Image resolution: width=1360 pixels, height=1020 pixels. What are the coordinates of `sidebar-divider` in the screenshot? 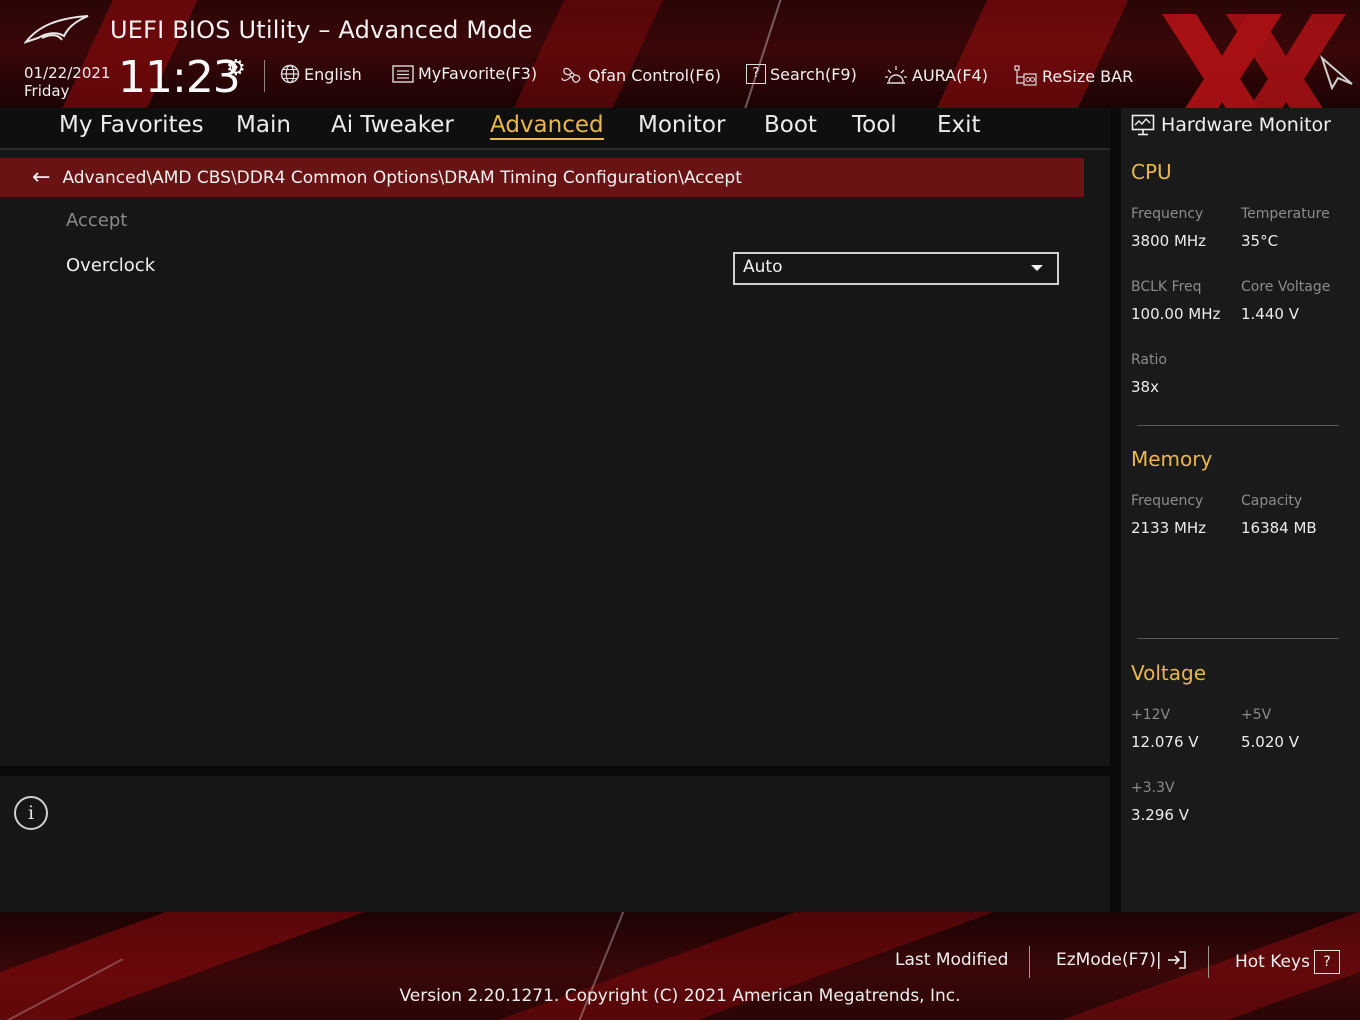 It's located at (1115, 510).